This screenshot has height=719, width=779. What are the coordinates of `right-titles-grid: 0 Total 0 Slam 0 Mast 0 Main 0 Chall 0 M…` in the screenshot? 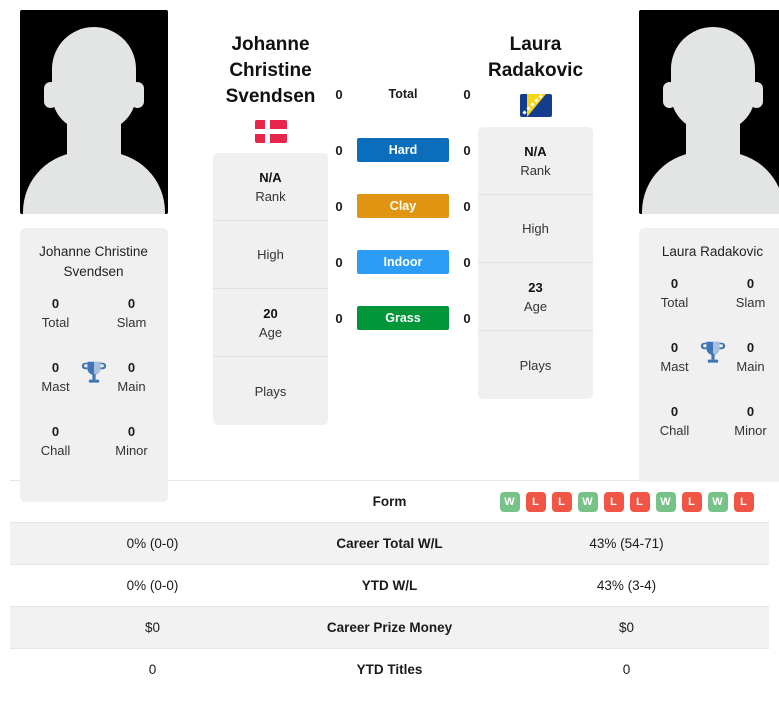 It's located at (709, 368).